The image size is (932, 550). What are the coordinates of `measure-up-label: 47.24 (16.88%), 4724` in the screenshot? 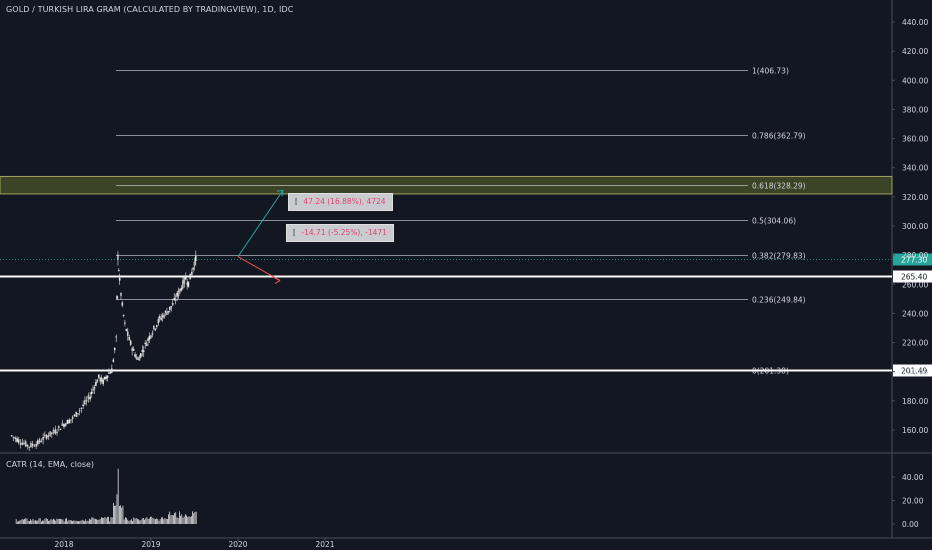 It's located at (344, 201).